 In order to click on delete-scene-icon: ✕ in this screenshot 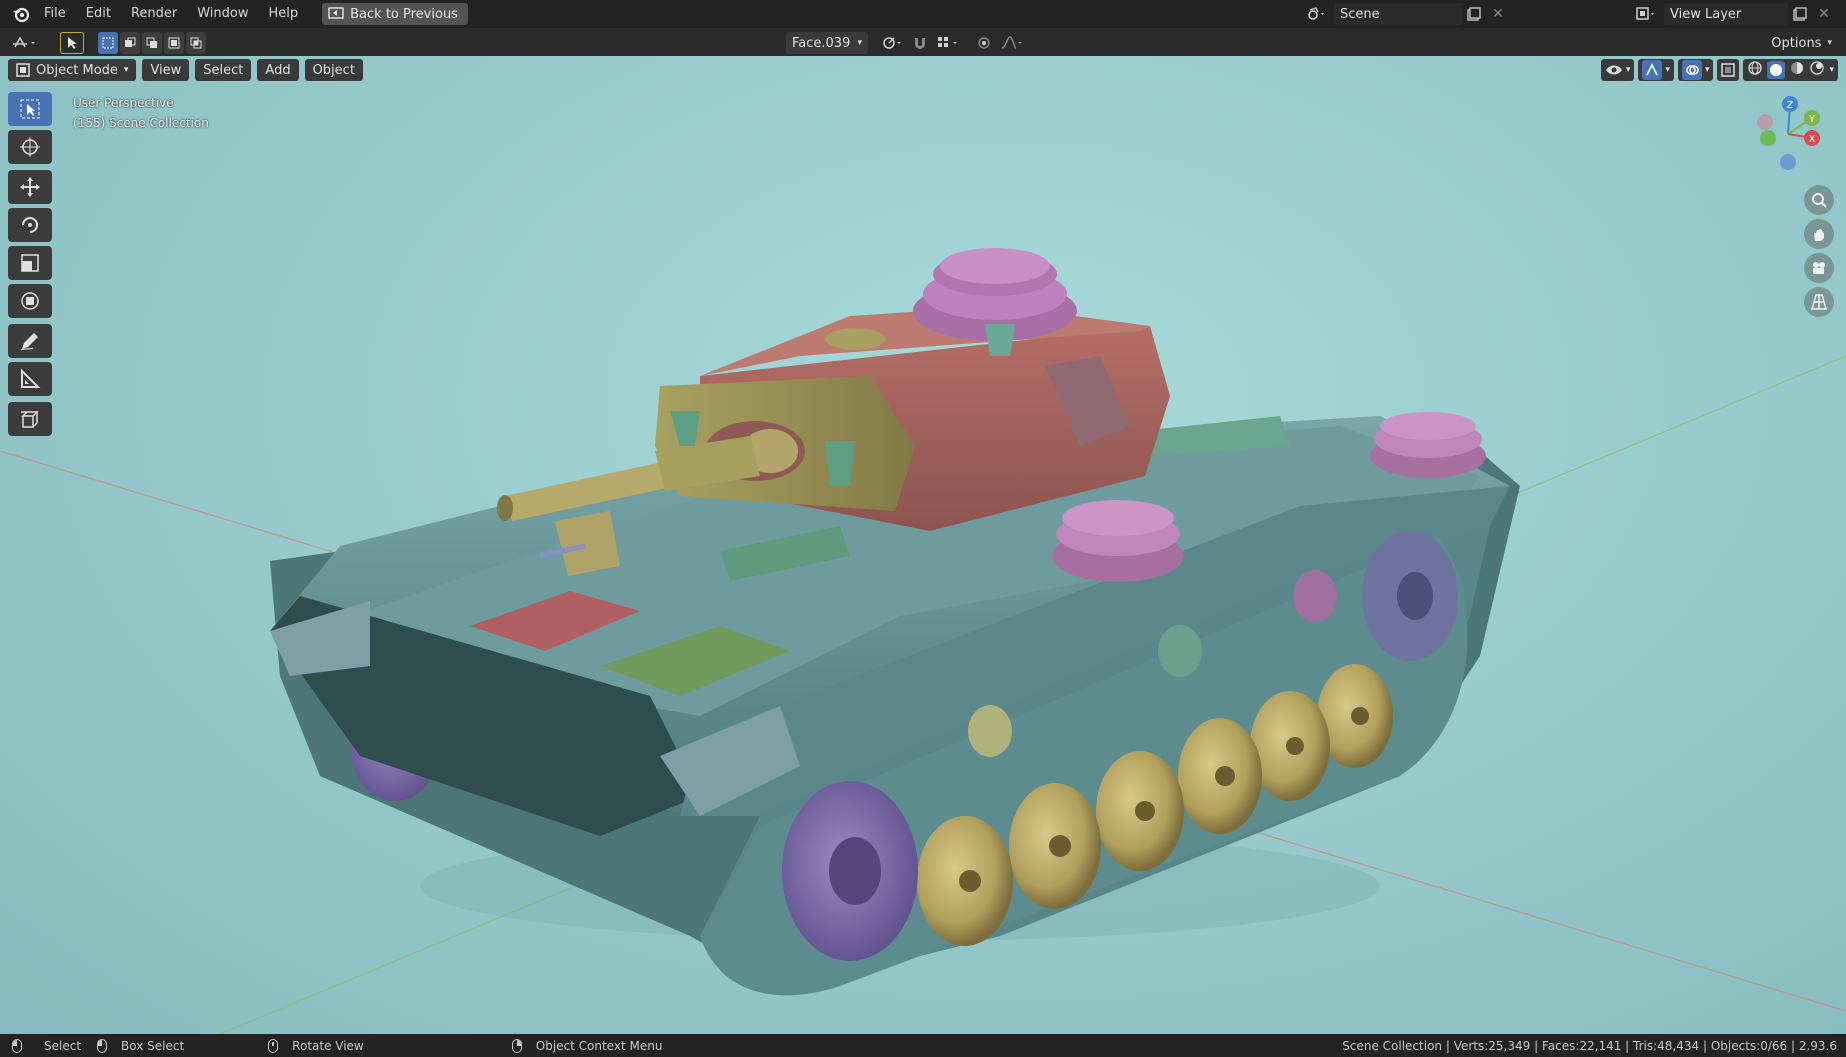, I will do `click(1498, 14)`.